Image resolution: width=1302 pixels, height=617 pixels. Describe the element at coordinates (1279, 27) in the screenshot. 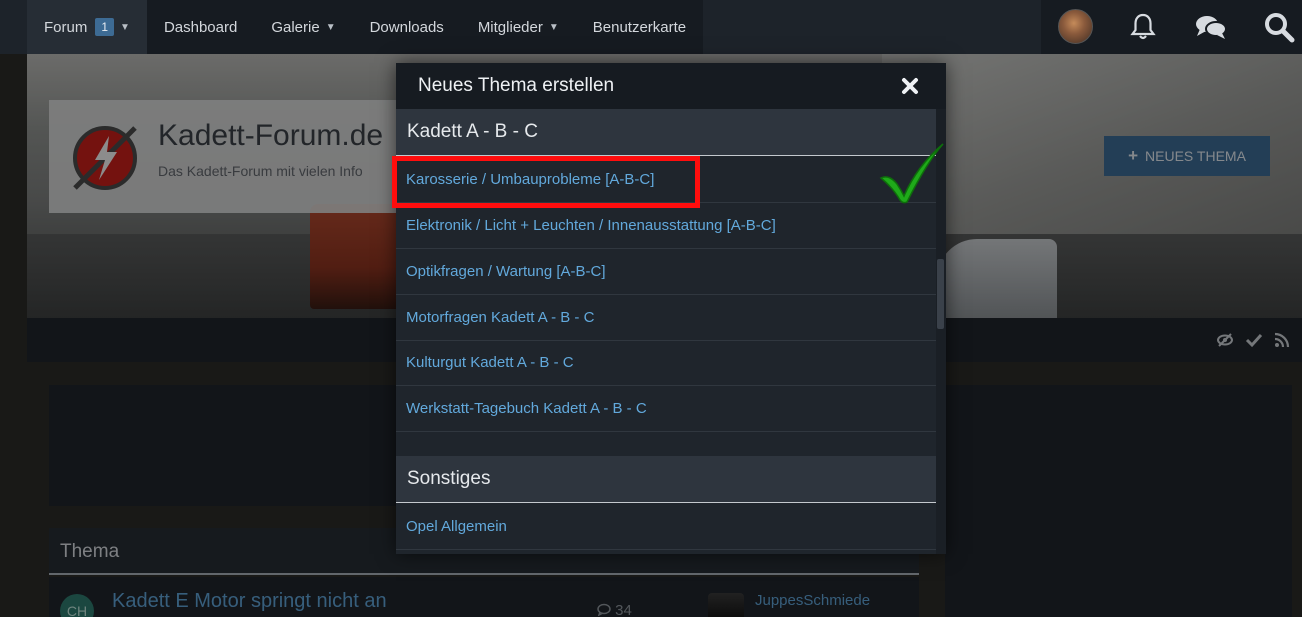

I see `search-icon` at that location.